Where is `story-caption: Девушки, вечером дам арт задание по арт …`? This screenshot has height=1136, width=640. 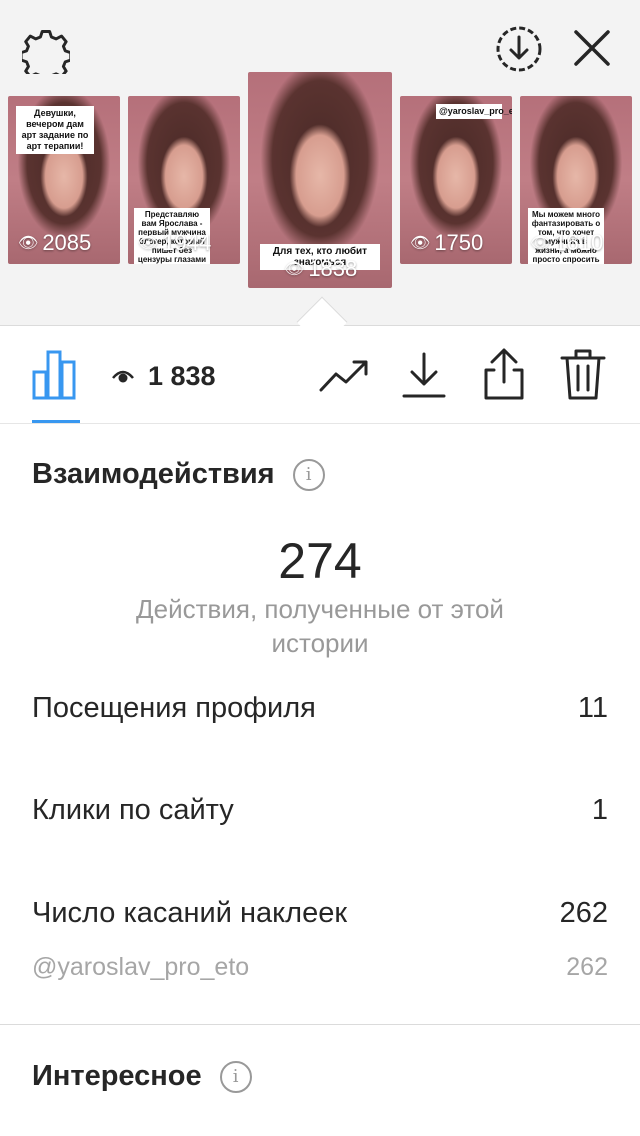 story-caption: Девушки, вечером дам арт задание по арт … is located at coordinates (55, 130).